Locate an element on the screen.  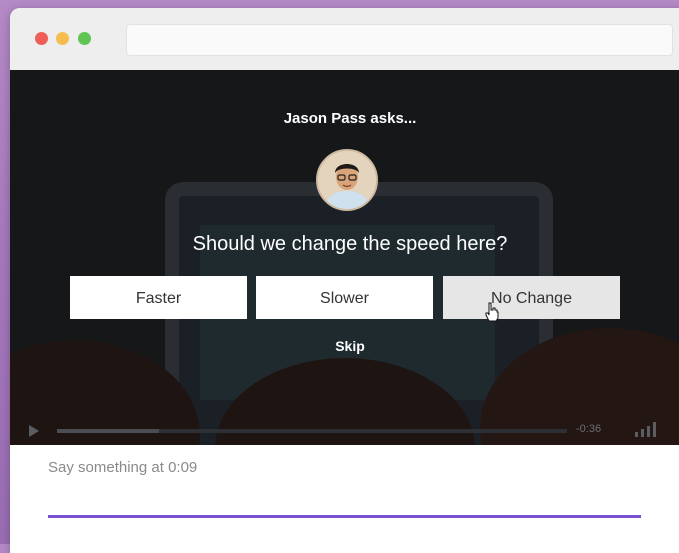
skip-button: Skip is located at coordinates (344, 346).